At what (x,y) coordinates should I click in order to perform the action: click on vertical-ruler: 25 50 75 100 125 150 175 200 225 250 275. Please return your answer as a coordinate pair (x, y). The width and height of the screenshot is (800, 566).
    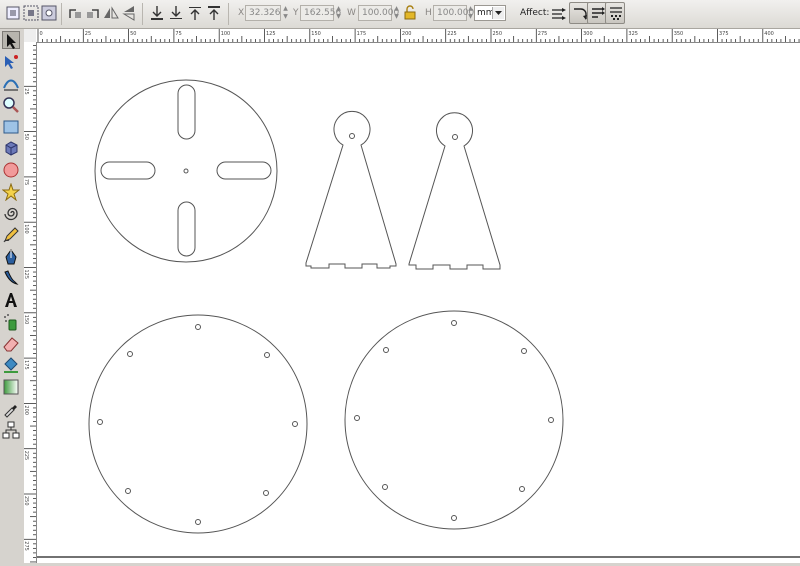
    Looking at the image, I should click on (30, 302).